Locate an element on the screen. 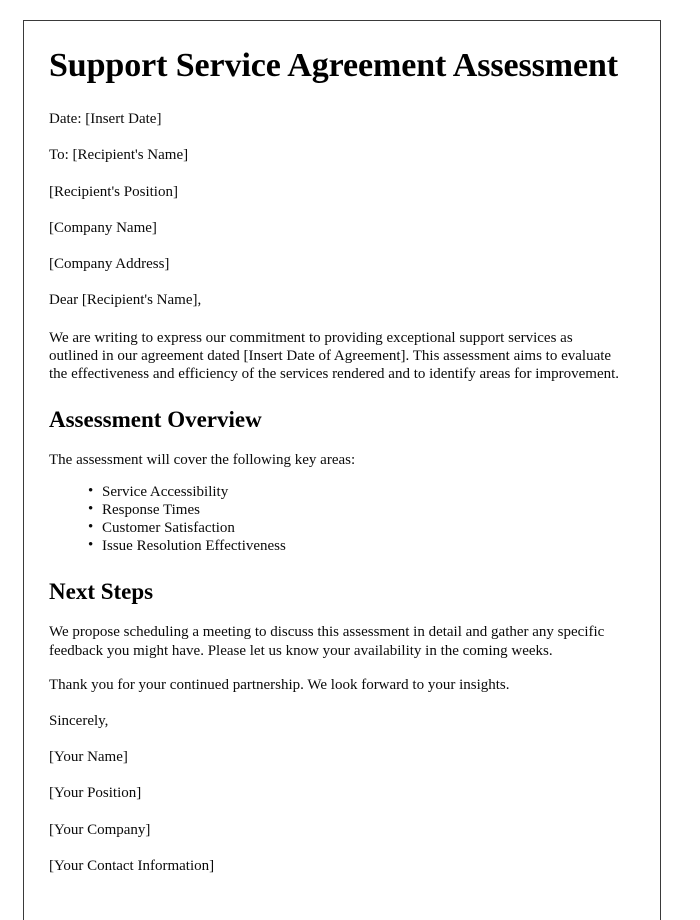 This screenshot has height=920, width=700. list-item: Response Times is located at coordinates (356, 509).